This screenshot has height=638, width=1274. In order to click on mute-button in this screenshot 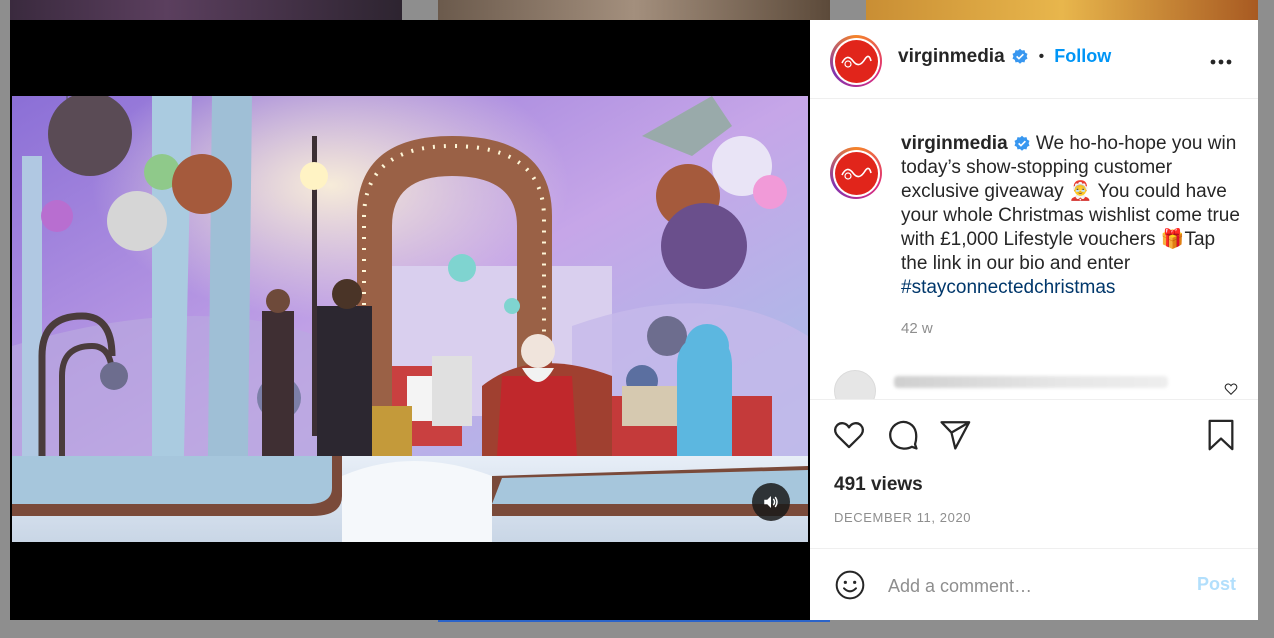, I will do `click(771, 502)`.